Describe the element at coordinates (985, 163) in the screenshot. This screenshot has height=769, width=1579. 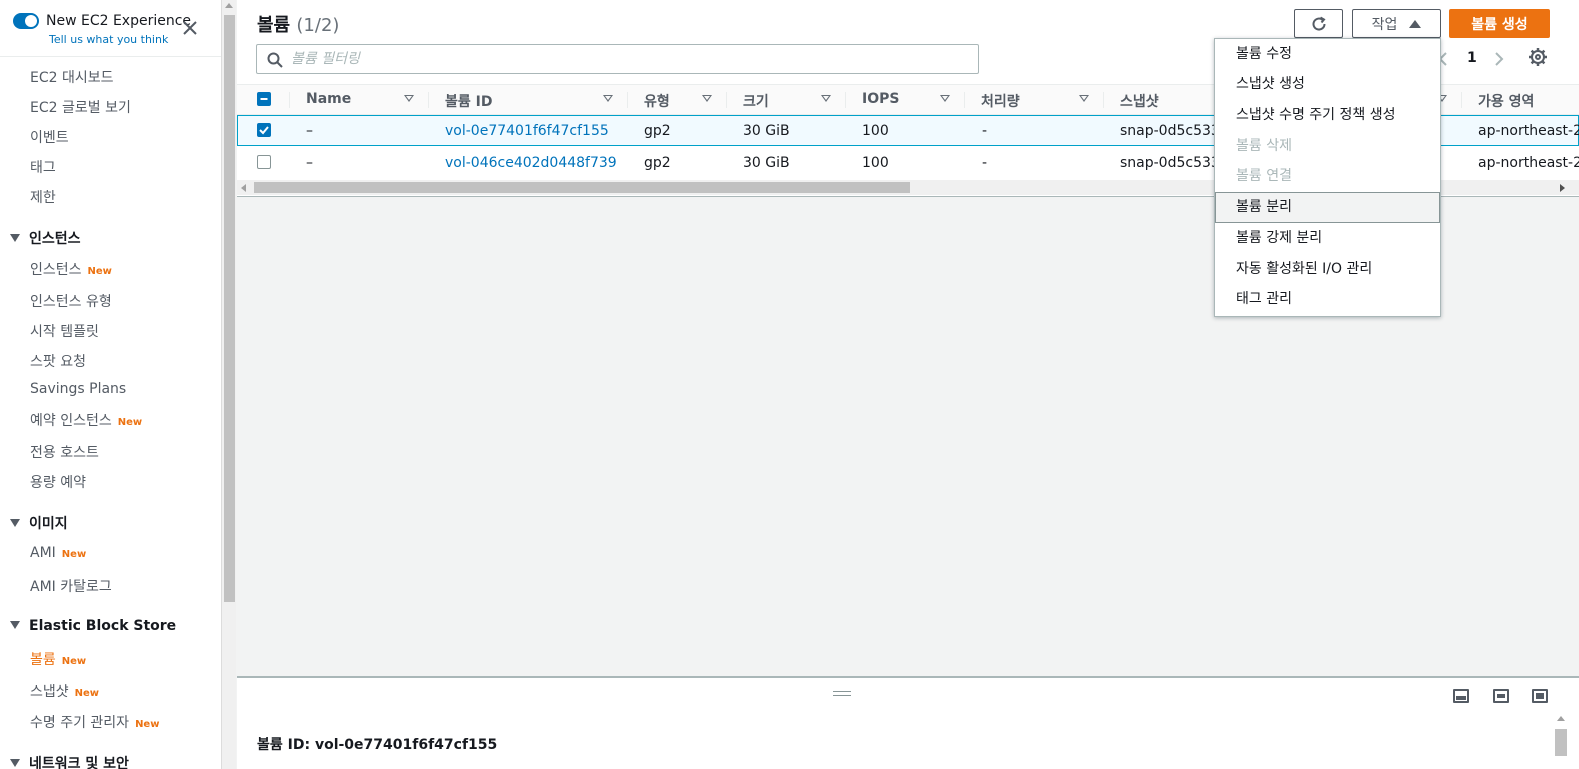
I see `cell-throughput: -` at that location.